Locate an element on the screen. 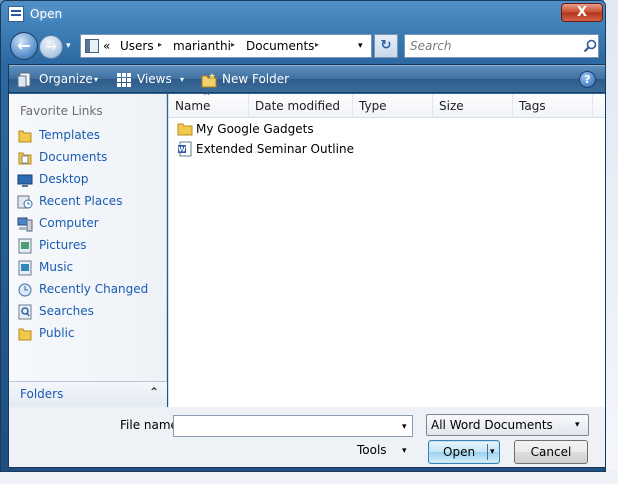 The image size is (618, 484). favorite-links-title: Favorite Links is located at coordinates (61, 111).